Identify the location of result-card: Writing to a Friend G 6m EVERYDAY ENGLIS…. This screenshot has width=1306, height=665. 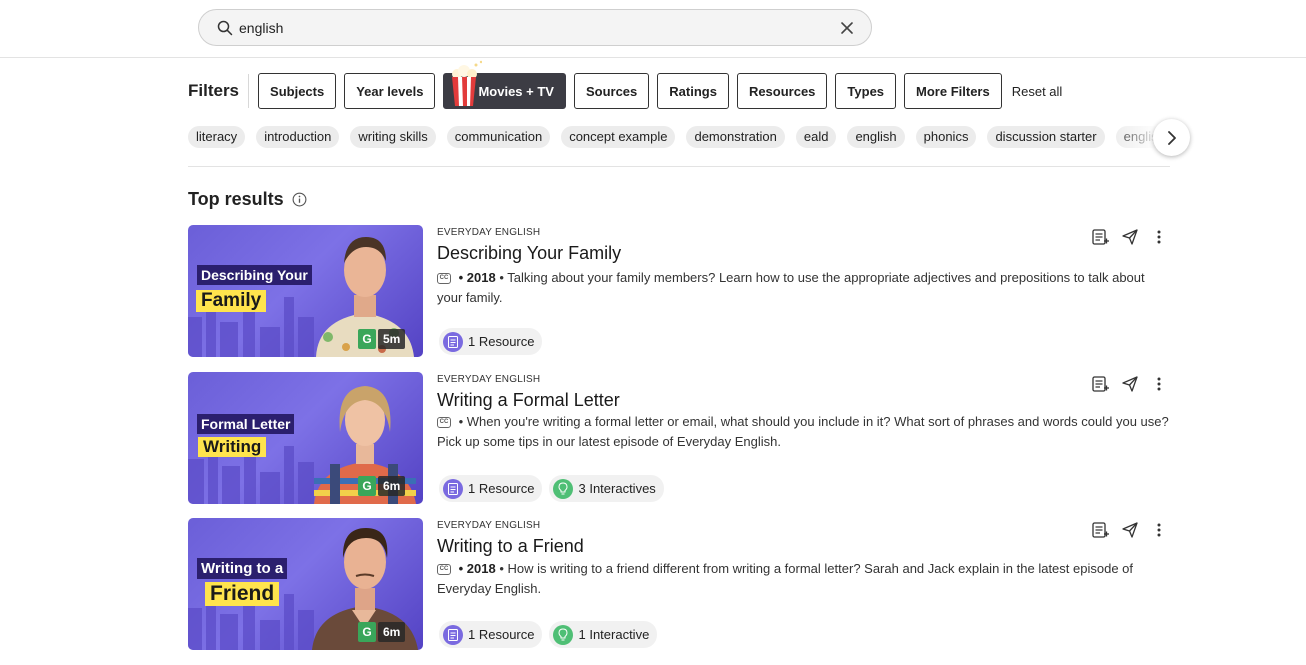
(679, 584).